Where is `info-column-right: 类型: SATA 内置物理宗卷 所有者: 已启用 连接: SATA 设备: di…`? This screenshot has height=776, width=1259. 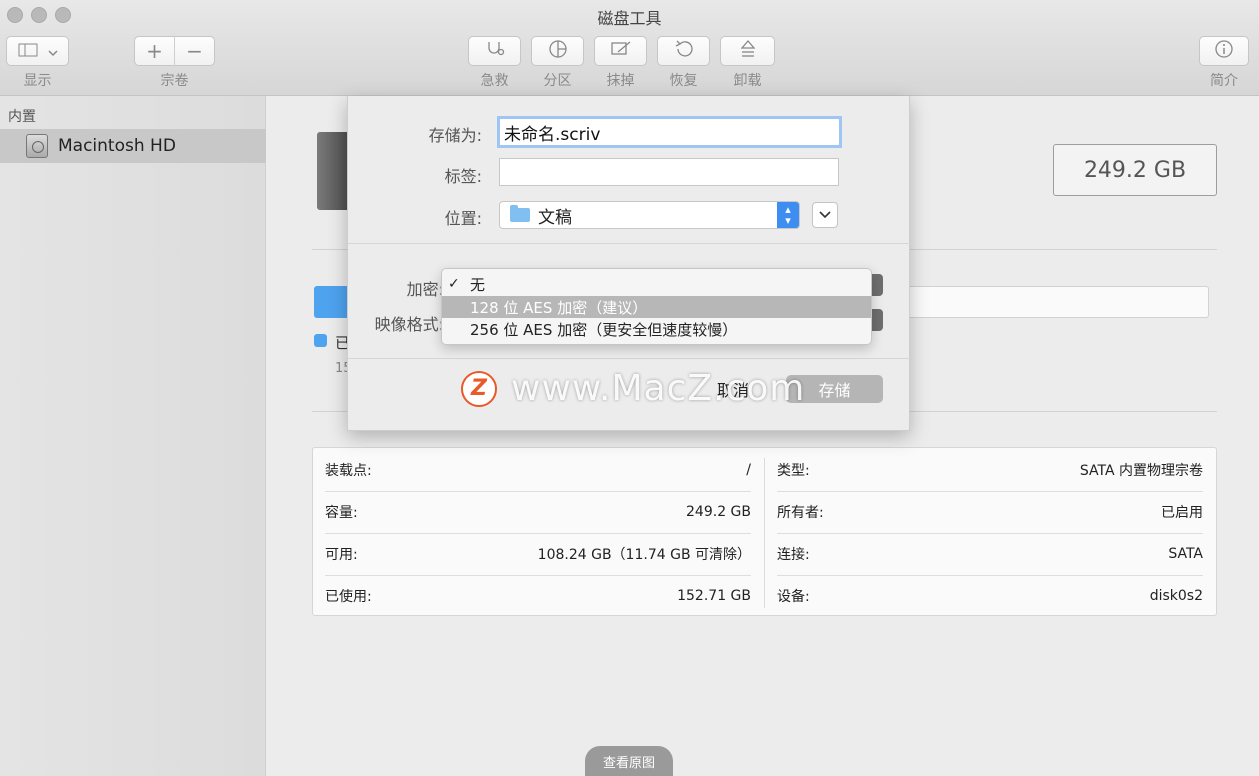
info-column-right: 类型: SATA 内置物理宗卷 所有者: 已启用 连接: SATA 设备: di… is located at coordinates (991, 532).